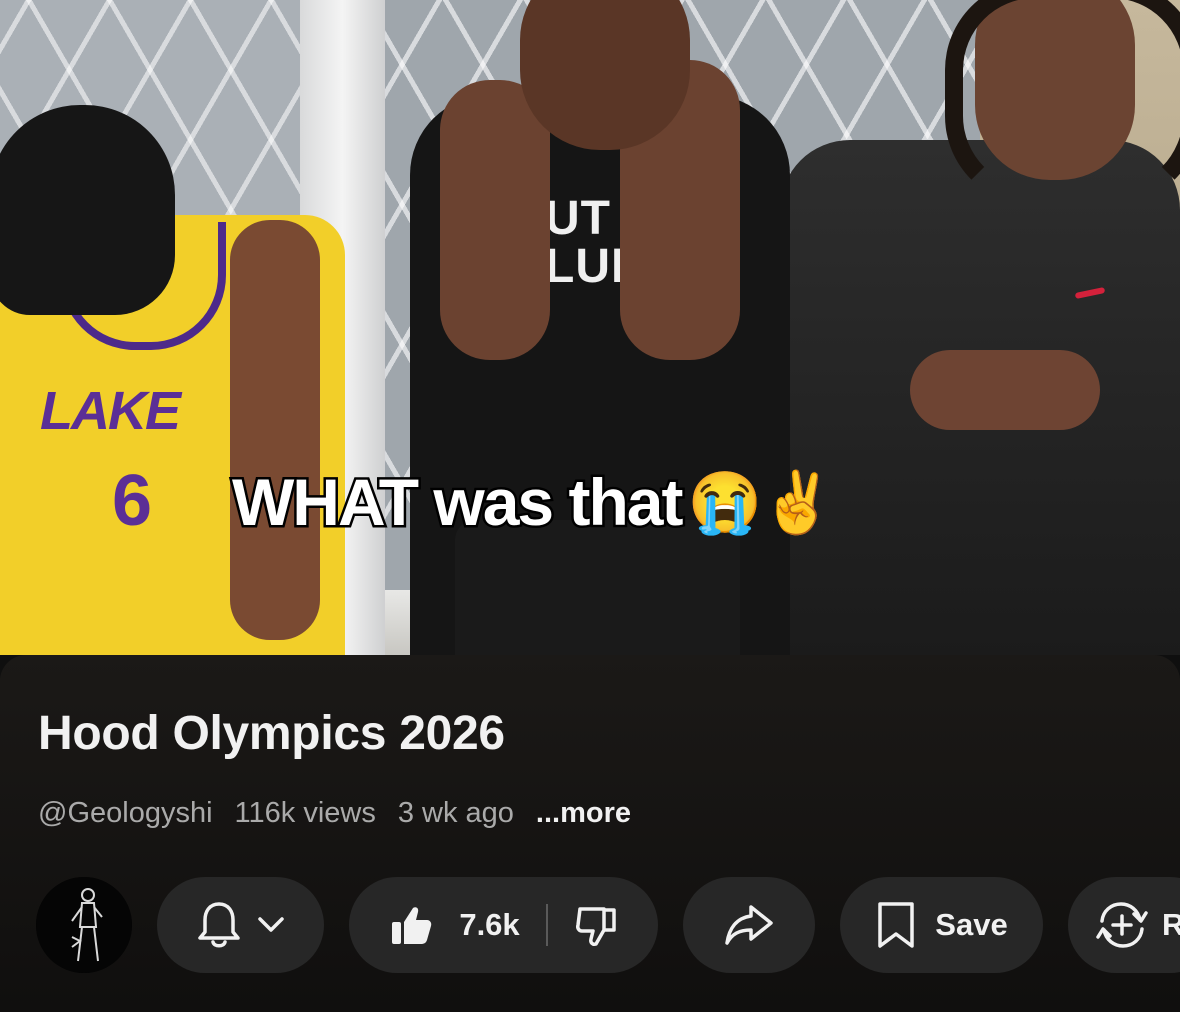 The height and width of the screenshot is (1012, 1180). I want to click on remix-icon, so click(1122, 925).